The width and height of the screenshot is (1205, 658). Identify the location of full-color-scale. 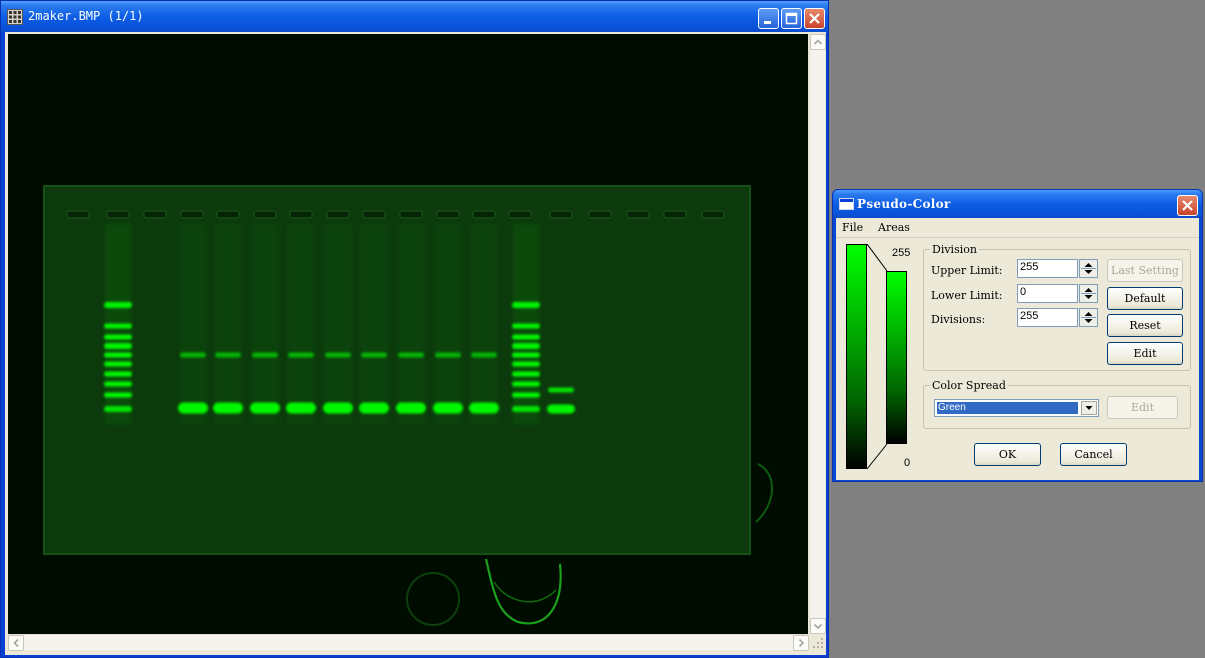
(856, 356).